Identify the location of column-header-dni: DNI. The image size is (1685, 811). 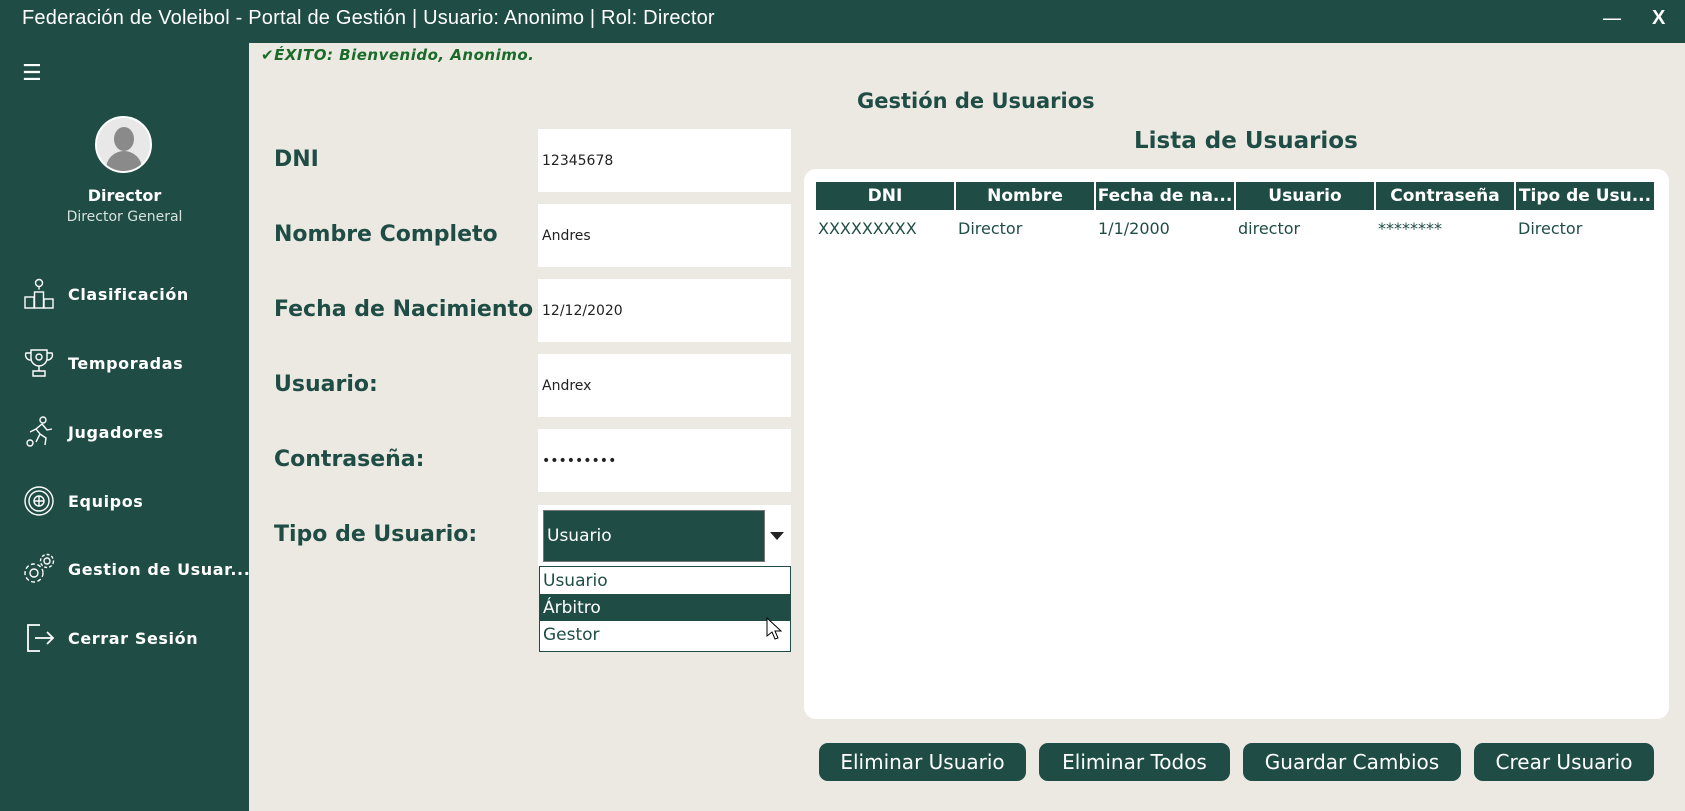
(886, 196).